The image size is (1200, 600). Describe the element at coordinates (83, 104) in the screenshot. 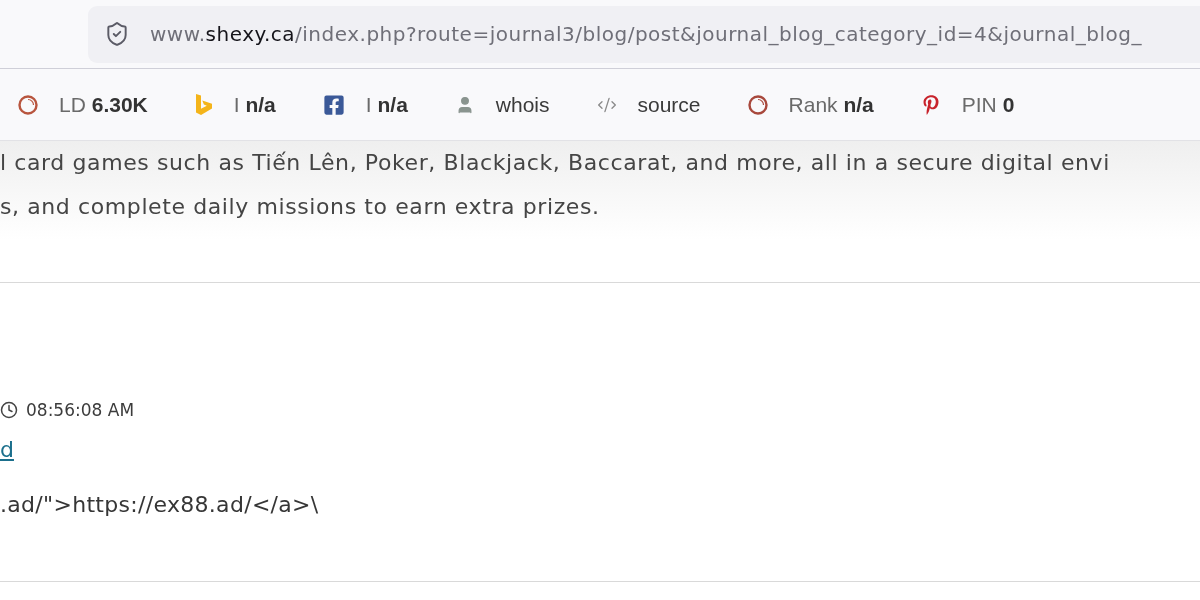

I see `toolbar-link: LD 6.30K` at that location.